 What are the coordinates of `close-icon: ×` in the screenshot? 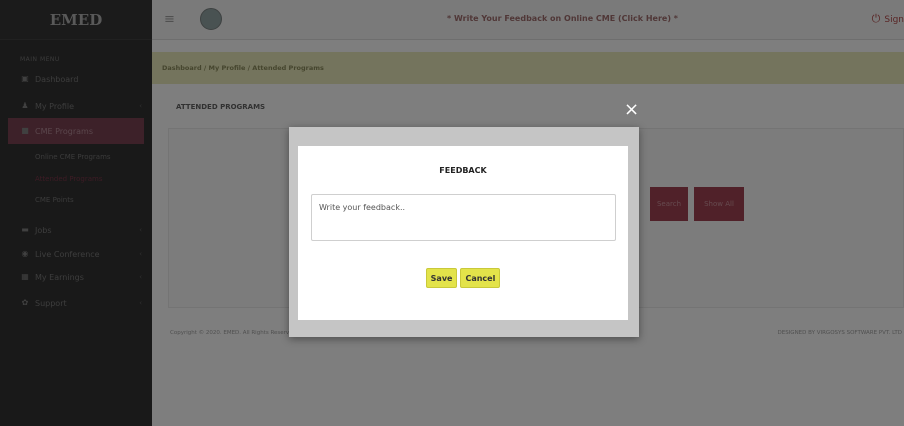 It's located at (631, 110).